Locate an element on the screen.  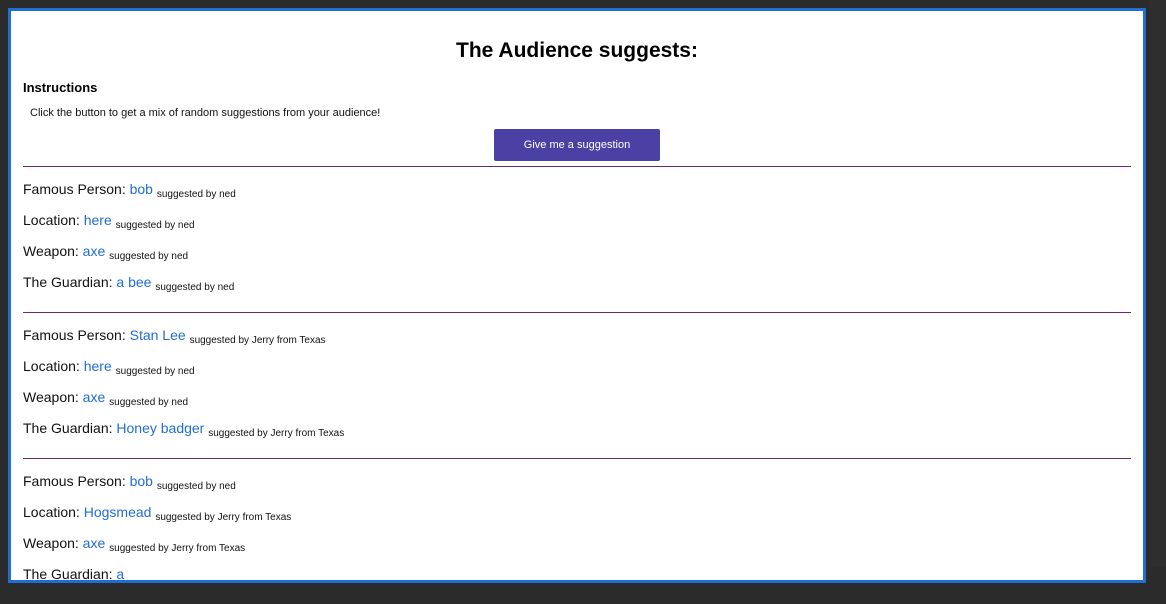
suggestion-value: Hogsmead is located at coordinates (117, 512).